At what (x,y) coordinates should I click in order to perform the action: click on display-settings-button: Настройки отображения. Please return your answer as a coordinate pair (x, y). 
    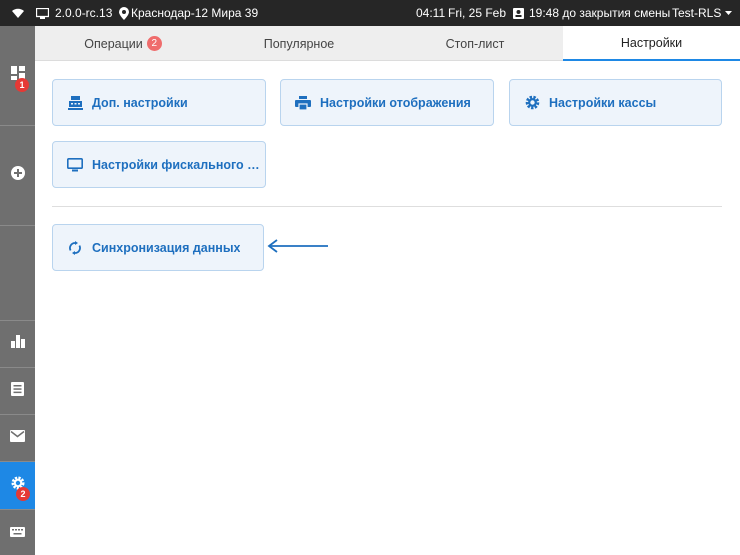
    Looking at the image, I should click on (387, 102).